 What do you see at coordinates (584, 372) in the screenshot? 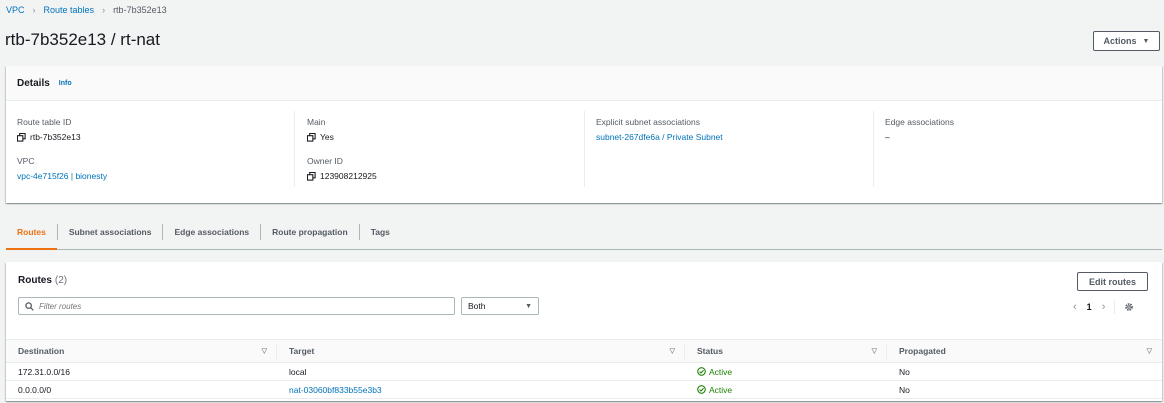
I see `table-row: 172.31.0.0/16 local Active No` at bounding box center [584, 372].